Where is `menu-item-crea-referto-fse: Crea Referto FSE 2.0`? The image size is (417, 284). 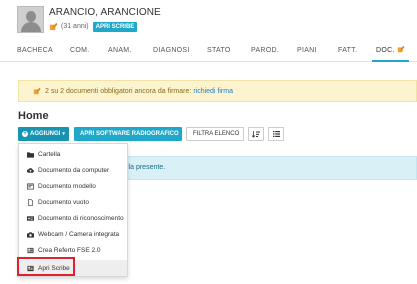 menu-item-crea-referto-fse: Crea Referto FSE 2.0 is located at coordinates (73, 250).